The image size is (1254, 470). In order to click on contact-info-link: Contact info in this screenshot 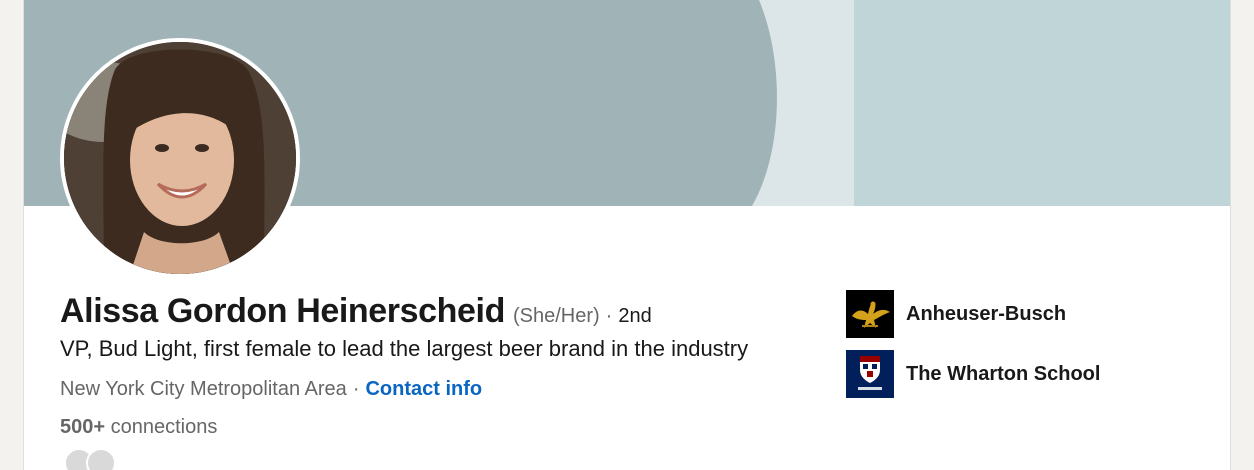, I will do `click(423, 389)`.